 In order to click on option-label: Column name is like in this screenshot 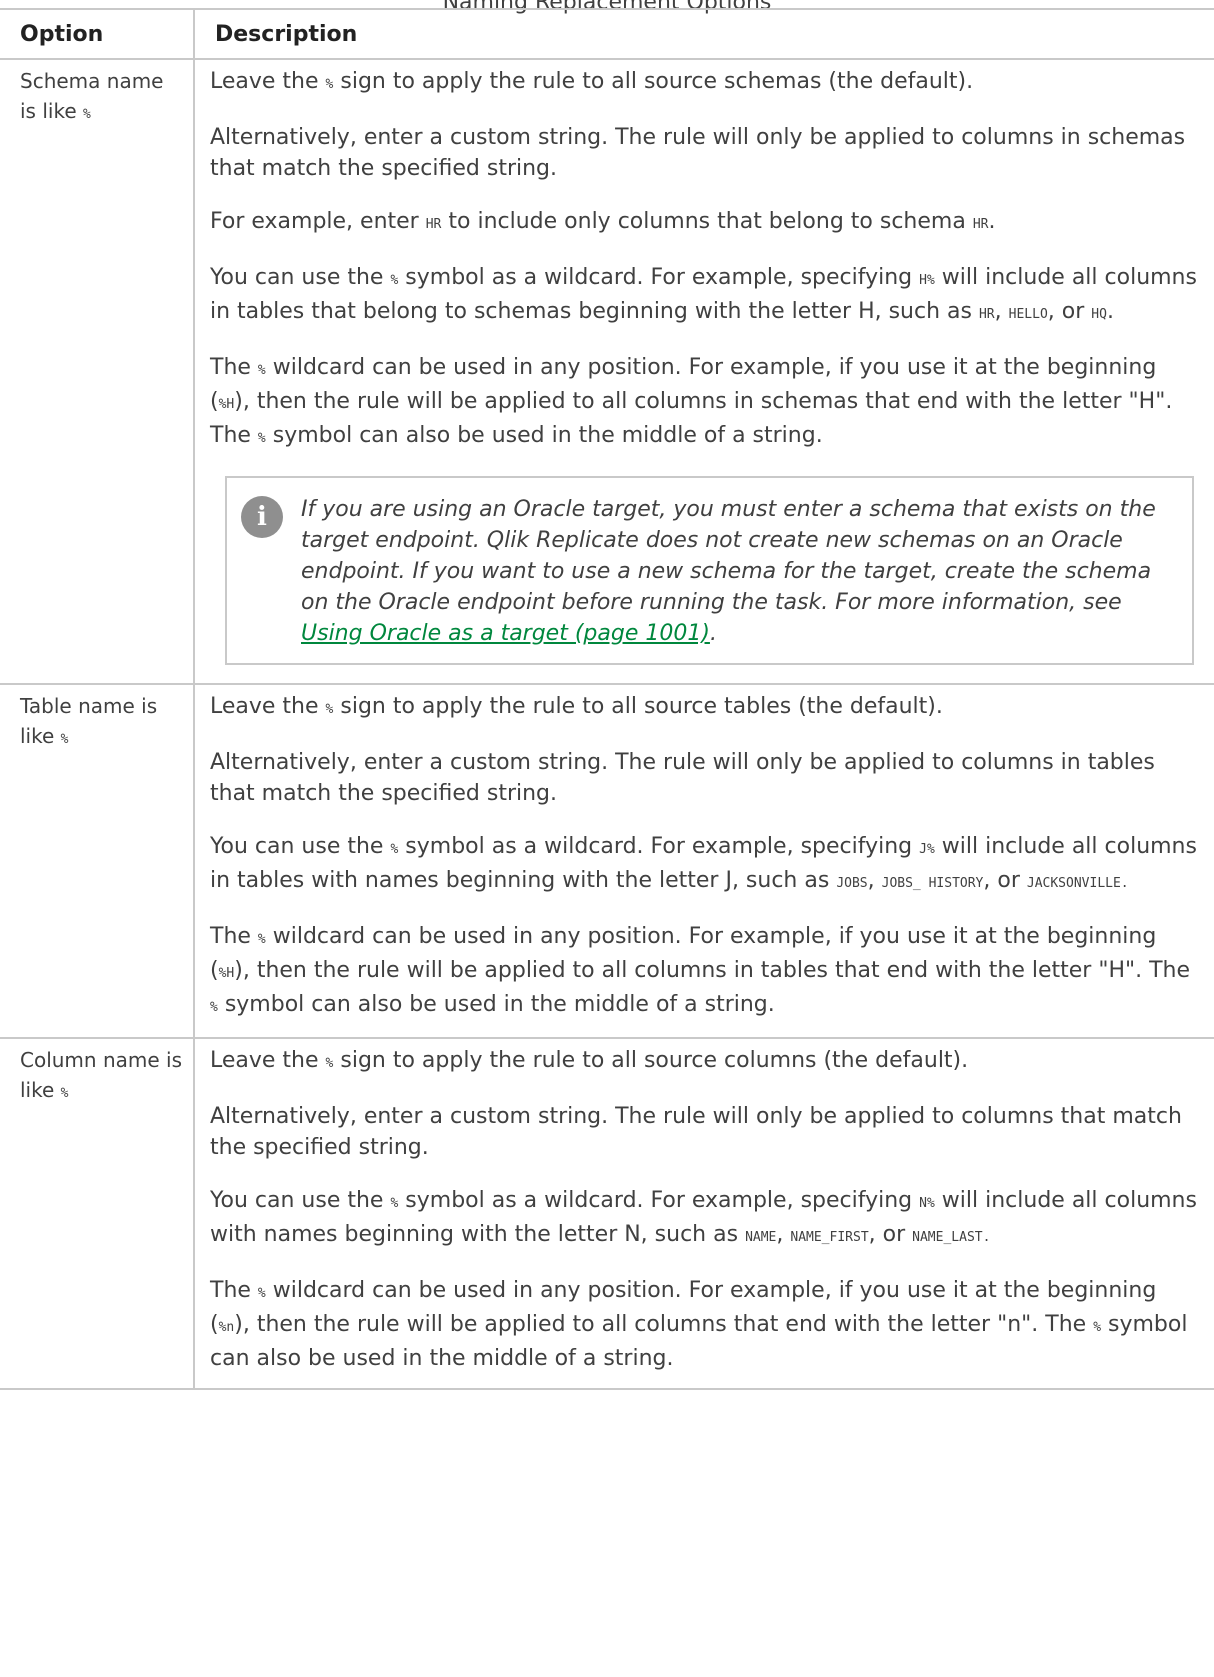, I will do `click(101, 1075)`.